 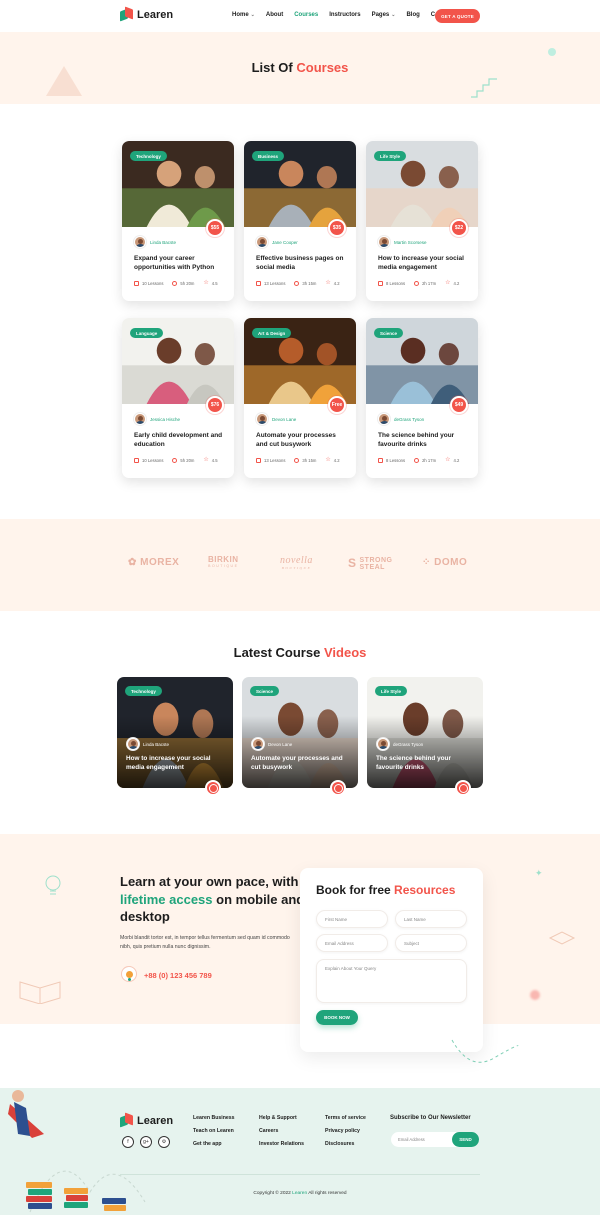 I want to click on query-textarea: Explain About Your Query, so click(x=391, y=981).